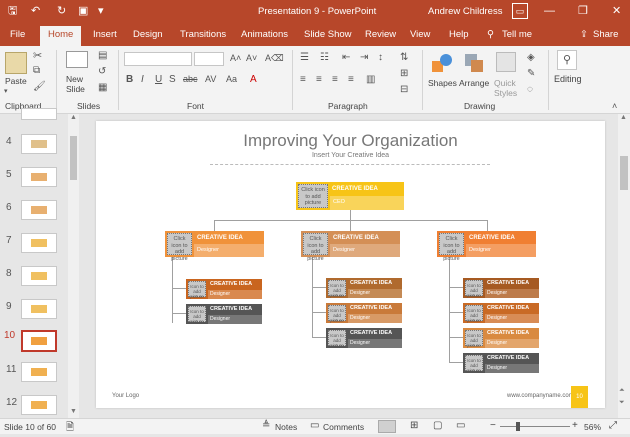 The width and height of the screenshot is (630, 437). Describe the element at coordinates (530, 89) in the screenshot. I see `shape-effects-icon: ◌` at that location.